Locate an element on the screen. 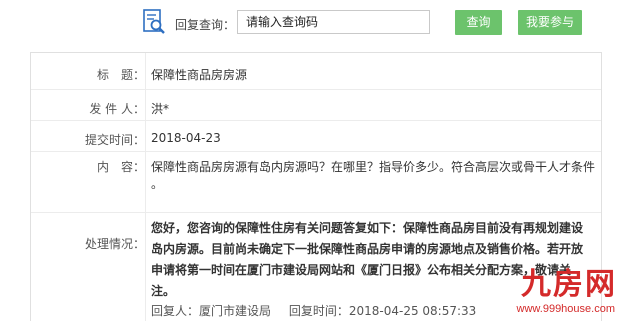 This screenshot has height=321, width=625. submit-time-row: 提交时间： 2018-04-23 is located at coordinates (316, 136).